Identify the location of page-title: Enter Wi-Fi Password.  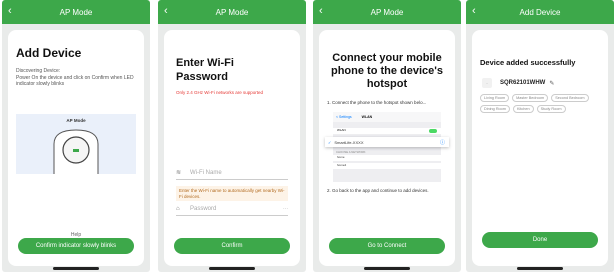
(205, 70).